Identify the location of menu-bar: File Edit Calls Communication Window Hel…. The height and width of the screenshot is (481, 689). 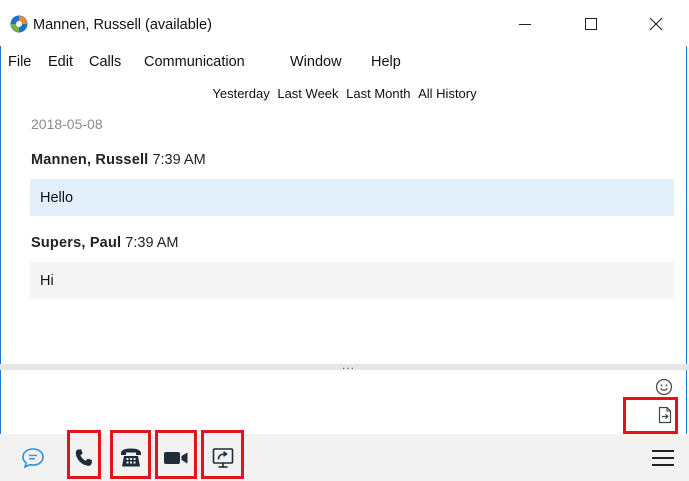
(344, 63).